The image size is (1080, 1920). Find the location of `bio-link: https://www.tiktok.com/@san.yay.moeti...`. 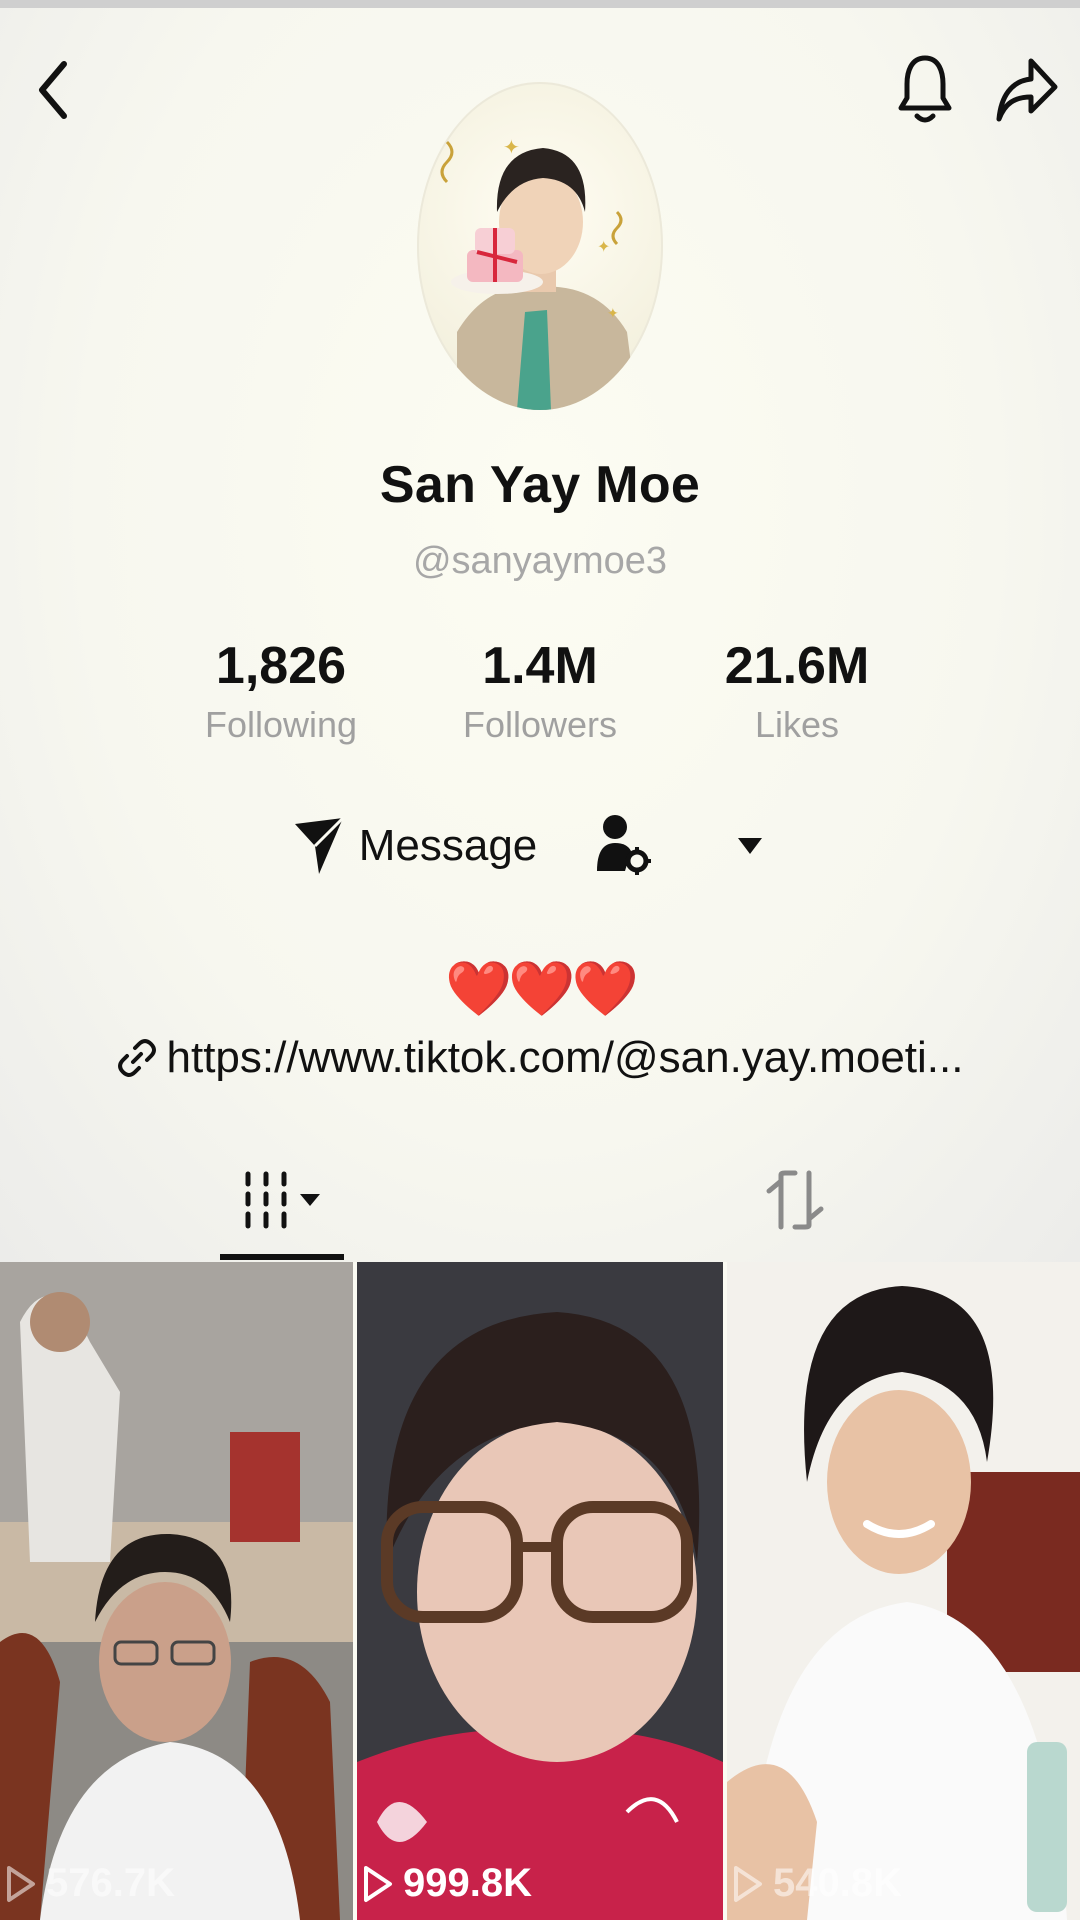

bio-link: https://www.tiktok.com/@san.yay.moeti... is located at coordinates (540, 1058).